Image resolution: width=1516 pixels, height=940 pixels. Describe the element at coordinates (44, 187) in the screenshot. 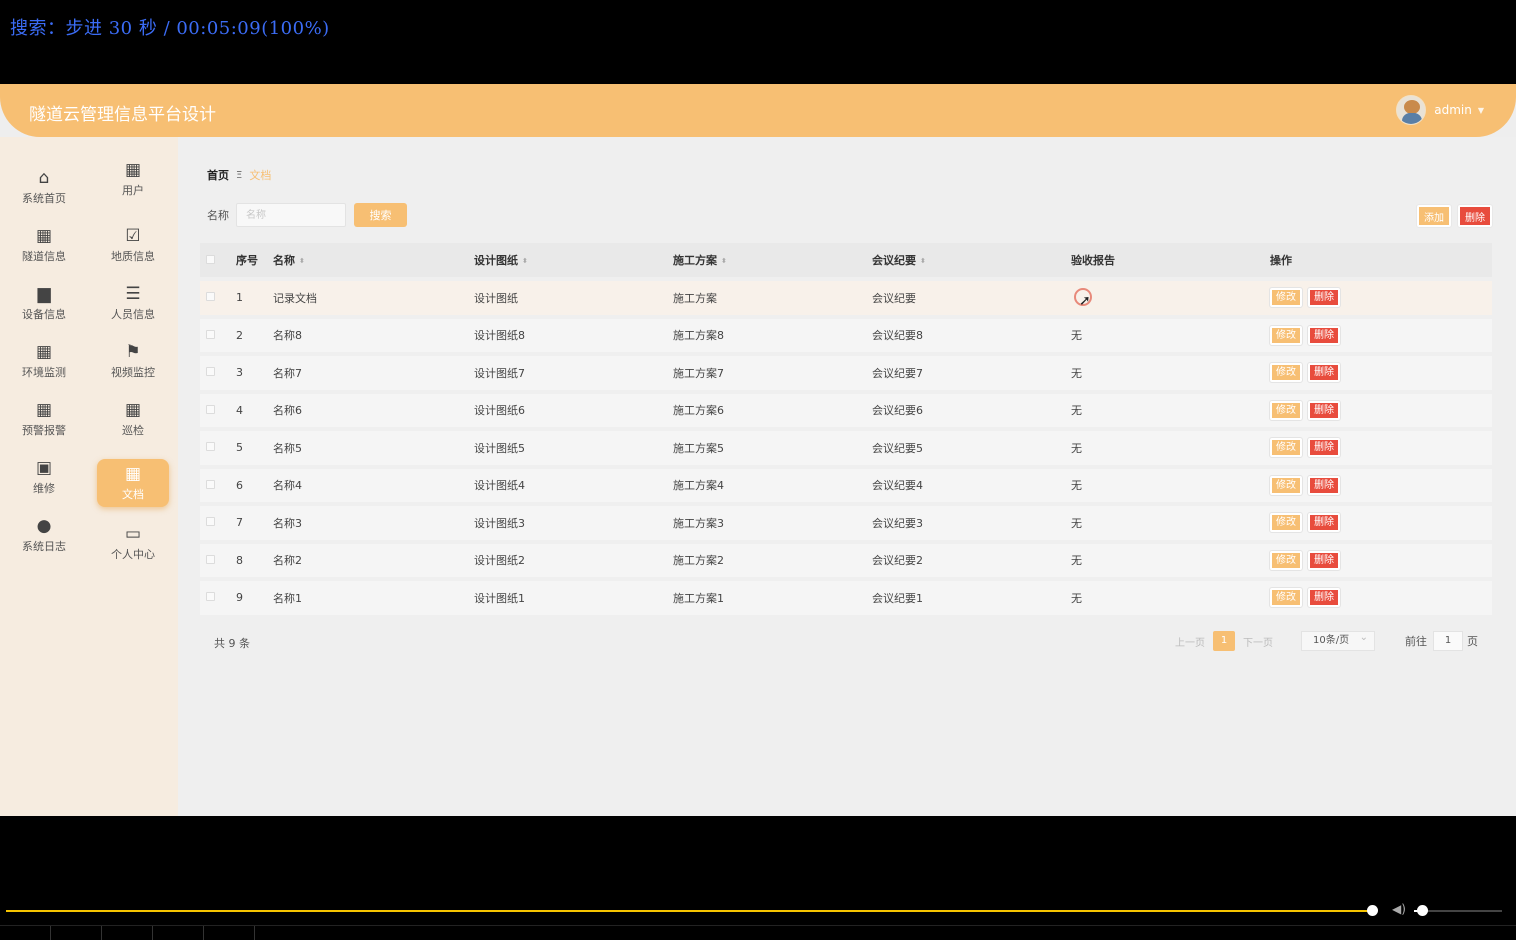

I see `sidebar-item-home: ⌂ 系统首页` at that location.